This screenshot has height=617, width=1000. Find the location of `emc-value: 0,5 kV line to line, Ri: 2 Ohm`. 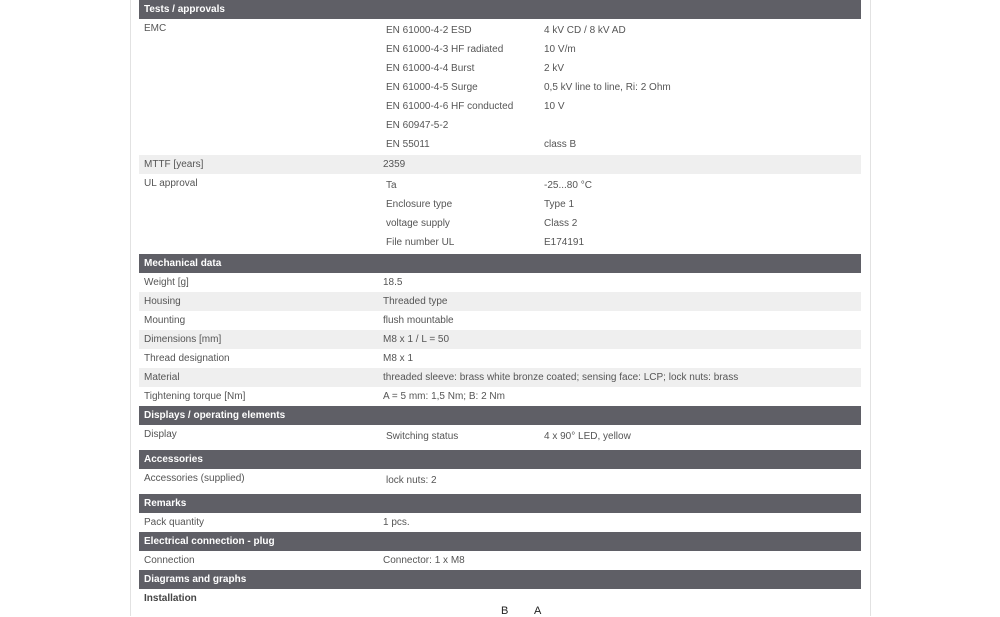

emc-value: 0,5 kV line to line, Ri: 2 Ohm is located at coordinates (607, 87).